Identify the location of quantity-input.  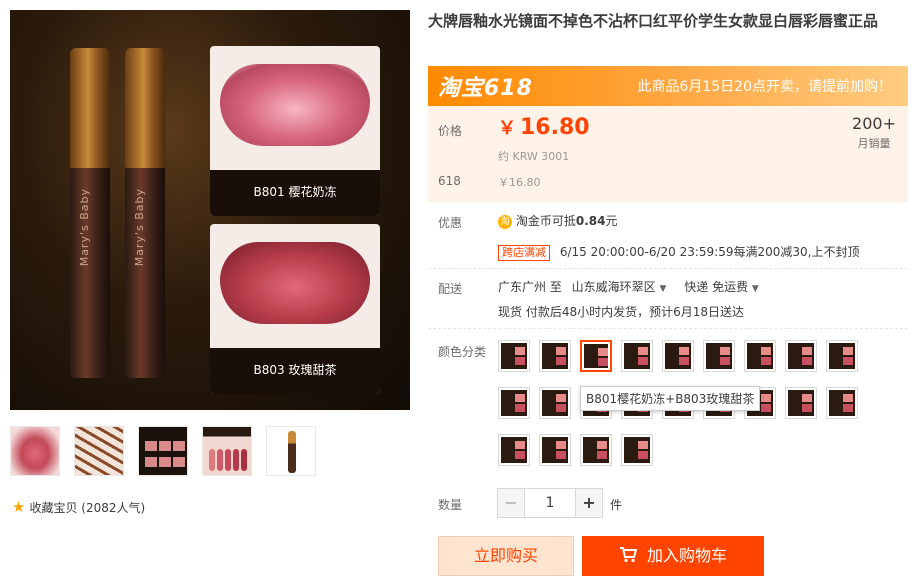
(550, 503).